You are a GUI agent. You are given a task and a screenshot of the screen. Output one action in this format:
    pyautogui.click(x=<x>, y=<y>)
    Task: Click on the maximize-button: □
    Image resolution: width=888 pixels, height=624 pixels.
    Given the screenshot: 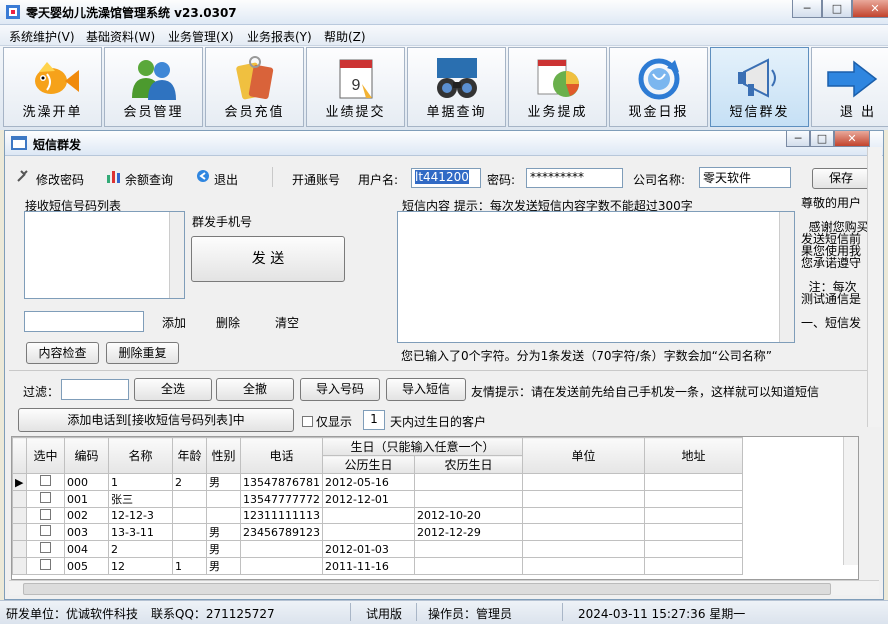 What is the action you would take?
    pyautogui.click(x=837, y=9)
    